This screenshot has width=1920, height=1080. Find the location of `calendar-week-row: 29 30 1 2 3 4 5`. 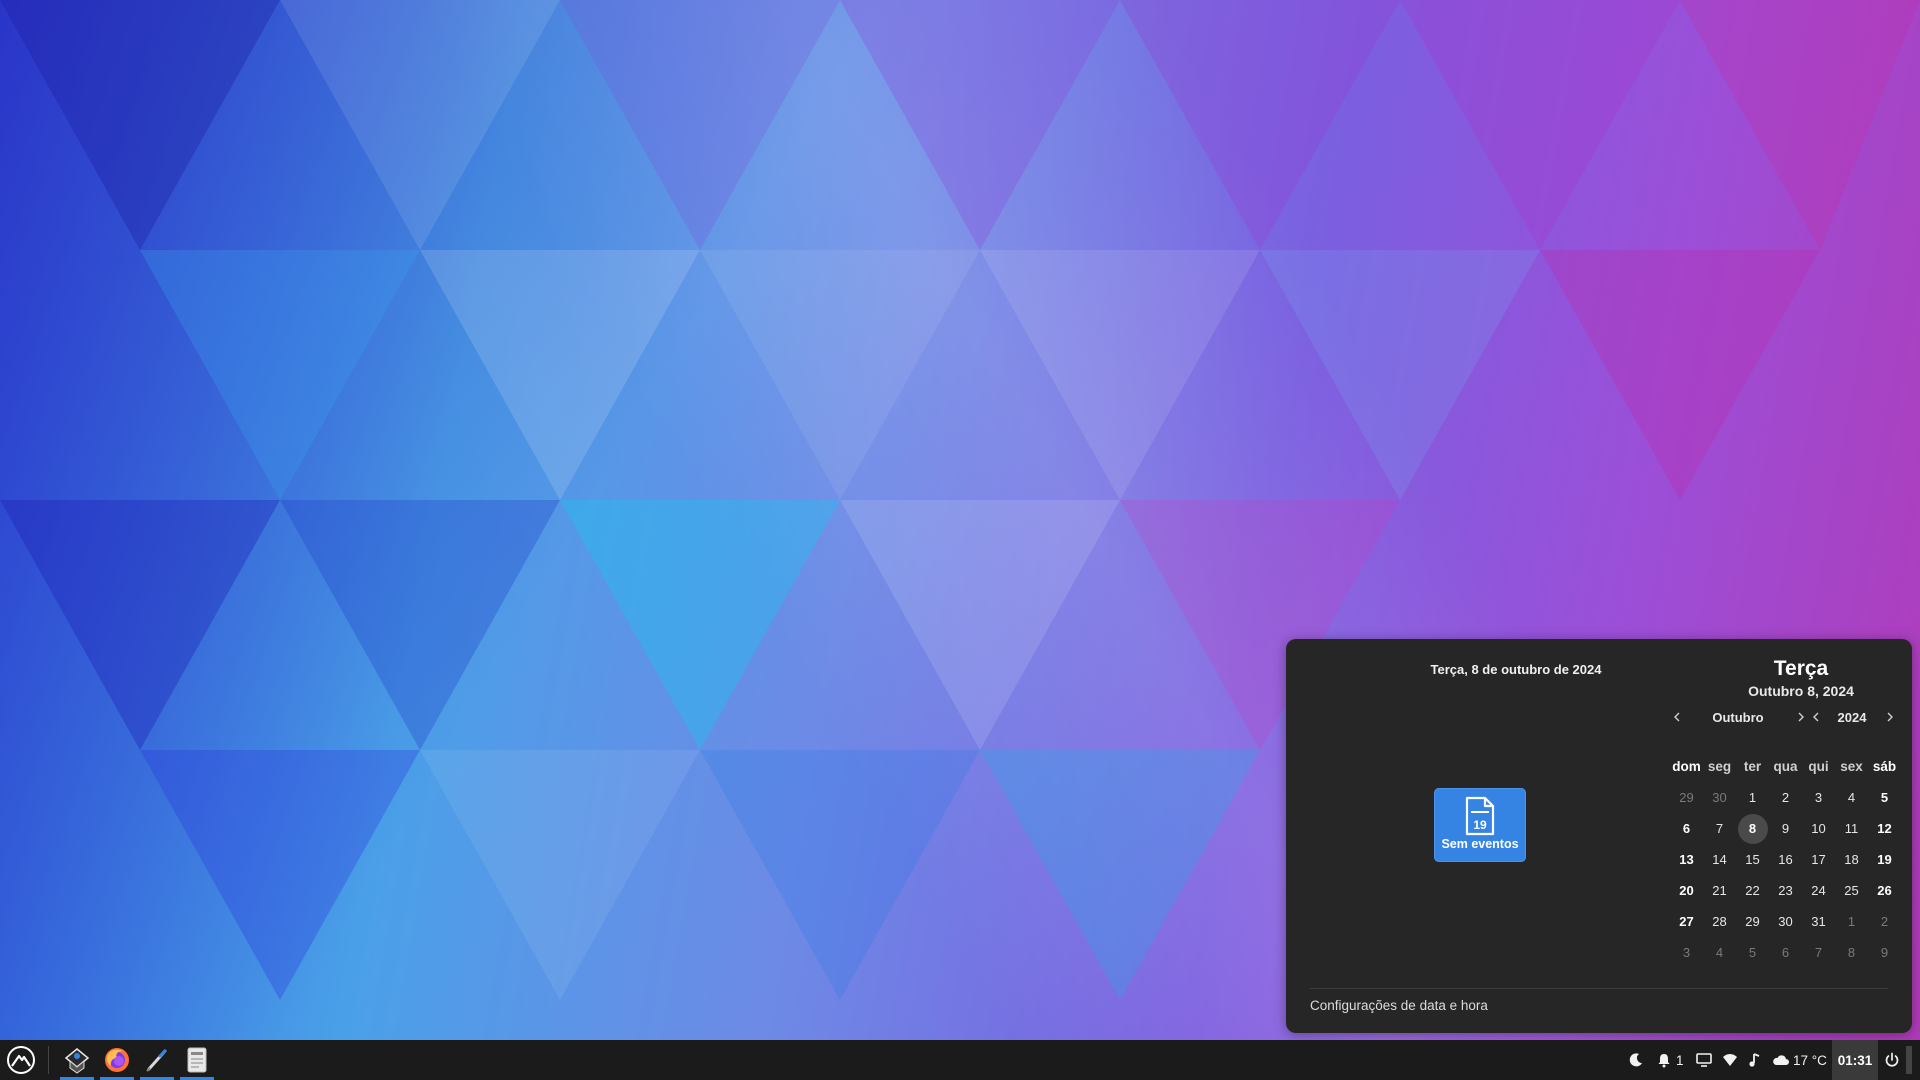

calendar-week-row: 29 30 1 2 3 4 5 is located at coordinates (1786, 797).